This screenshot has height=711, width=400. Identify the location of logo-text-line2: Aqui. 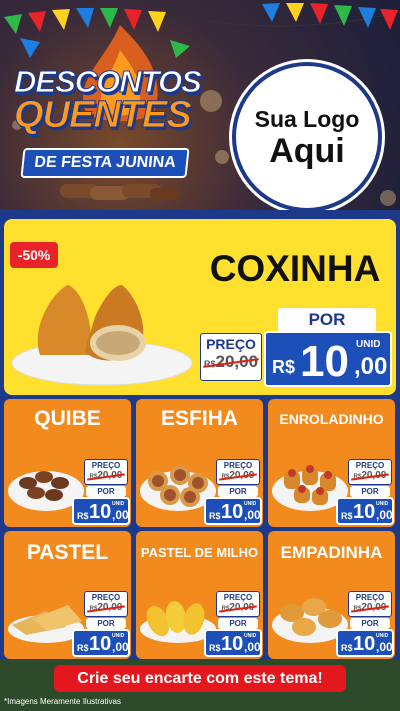
(307, 150).